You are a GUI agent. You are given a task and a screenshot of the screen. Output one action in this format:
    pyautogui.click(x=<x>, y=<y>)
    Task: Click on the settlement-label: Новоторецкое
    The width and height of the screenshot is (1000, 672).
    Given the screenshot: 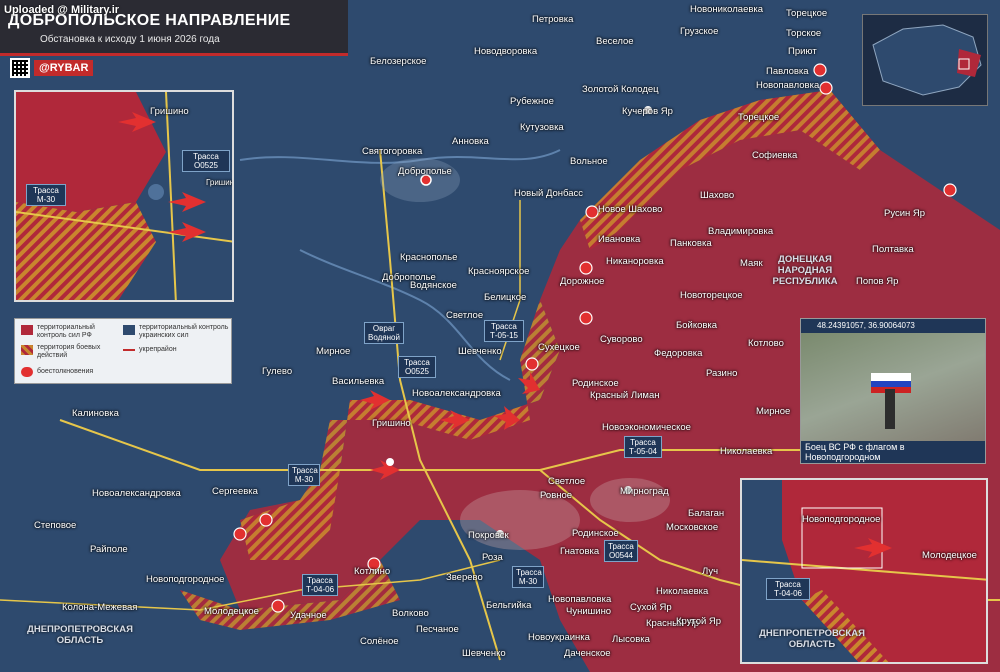 What is the action you would take?
    pyautogui.click(x=711, y=295)
    